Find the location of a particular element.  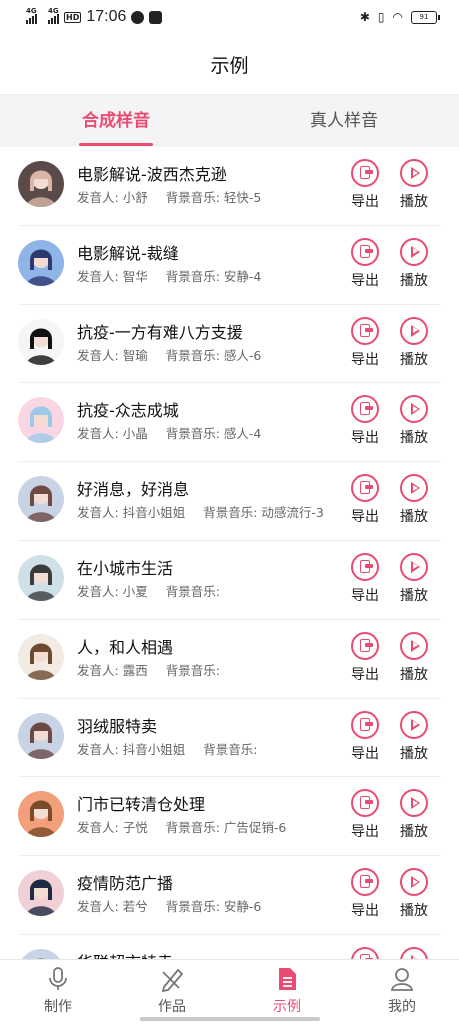

notification-icon is located at coordinates (155, 17).